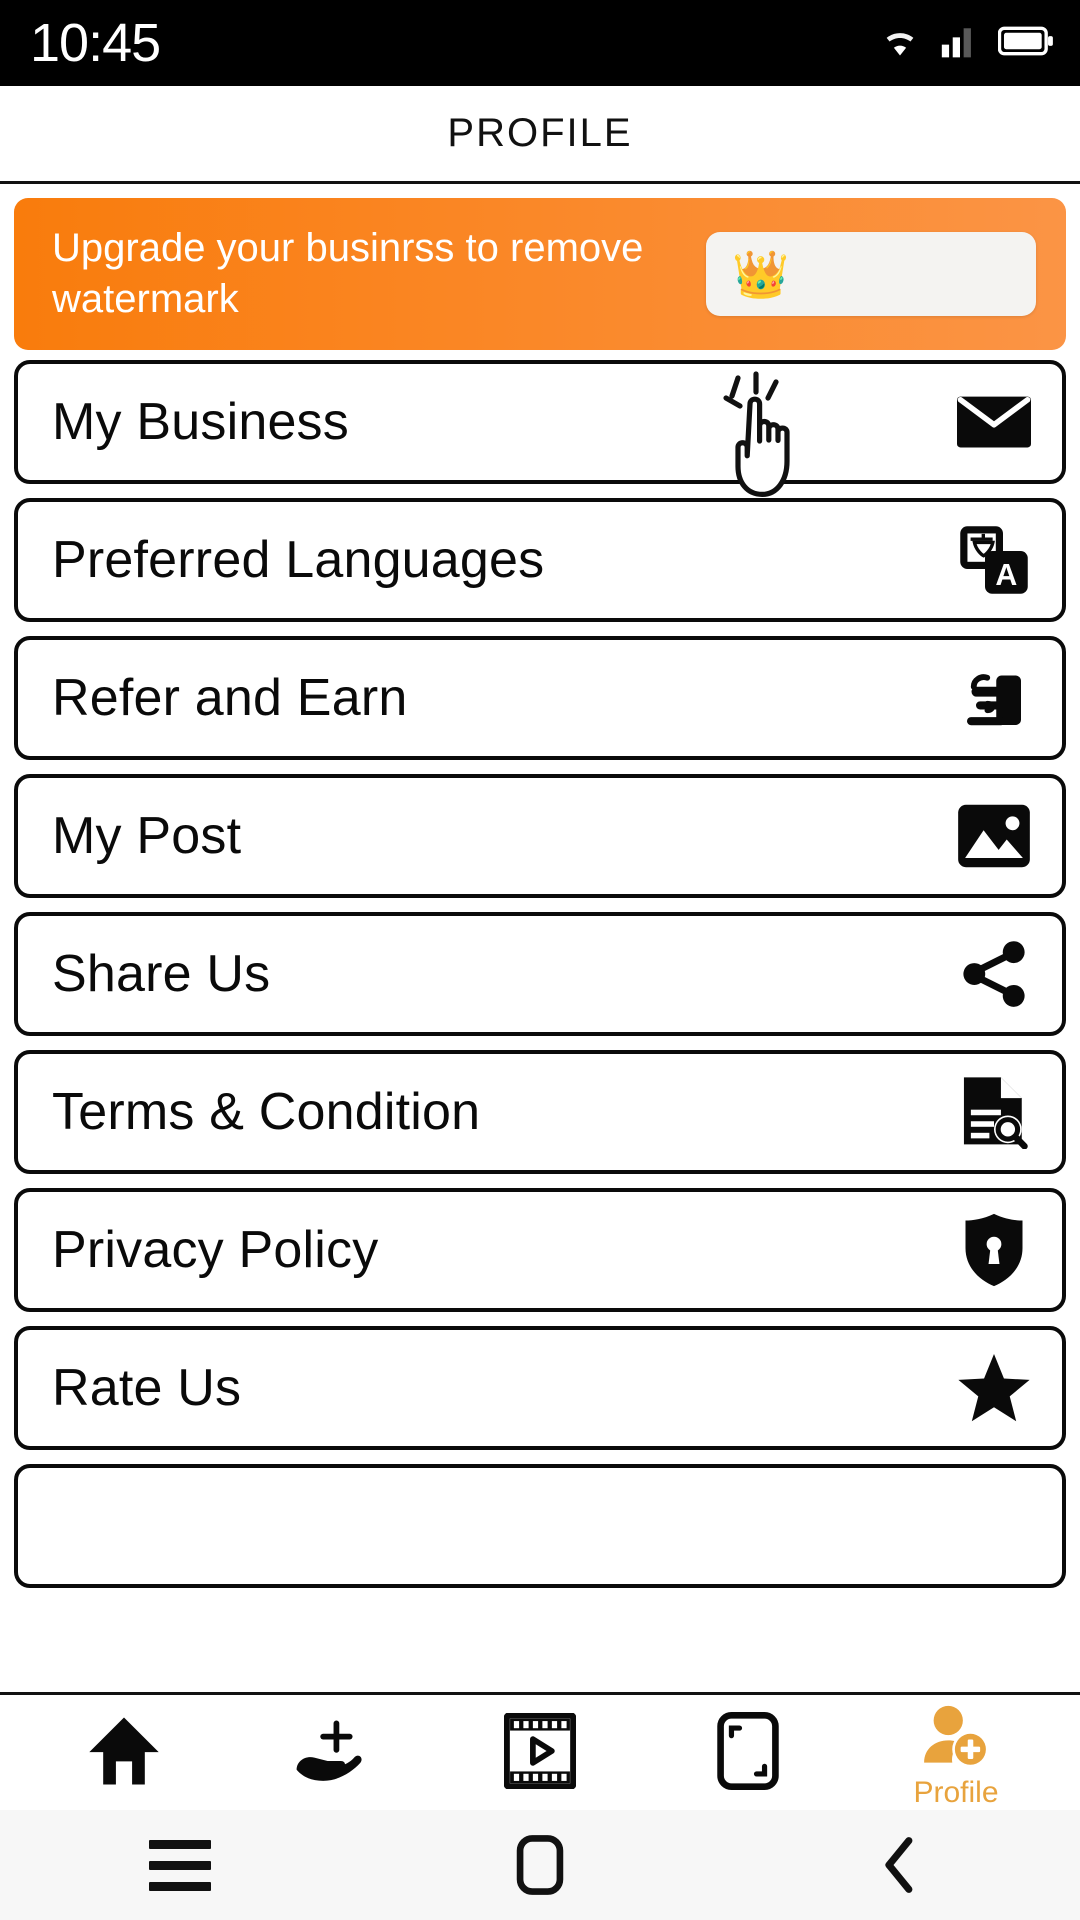 This screenshot has width=1080, height=1920. Describe the element at coordinates (161, 974) in the screenshot. I see `menu-item-label: Share Us` at that location.